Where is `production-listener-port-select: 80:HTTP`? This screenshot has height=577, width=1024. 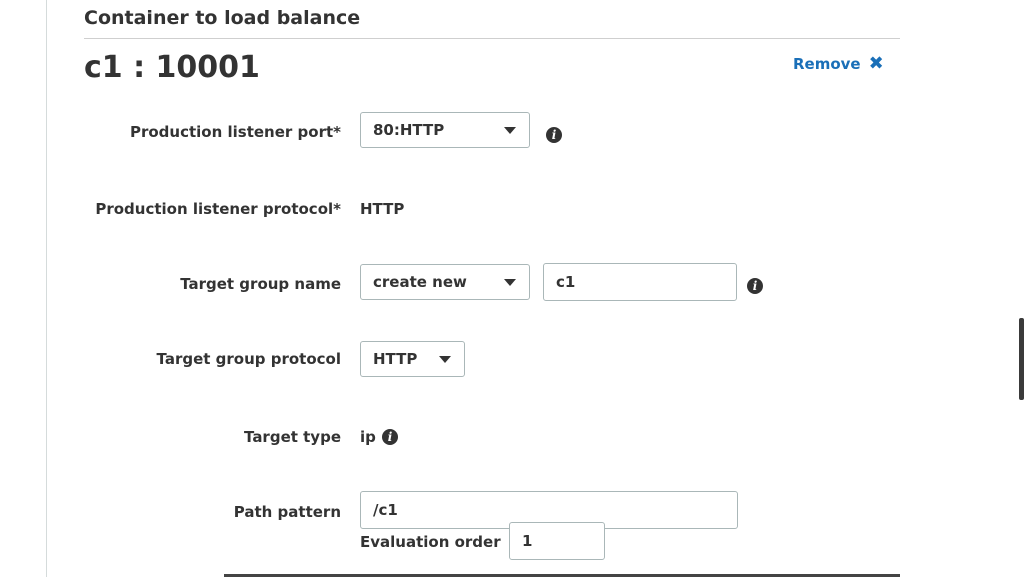 production-listener-port-select: 80:HTTP is located at coordinates (445, 130).